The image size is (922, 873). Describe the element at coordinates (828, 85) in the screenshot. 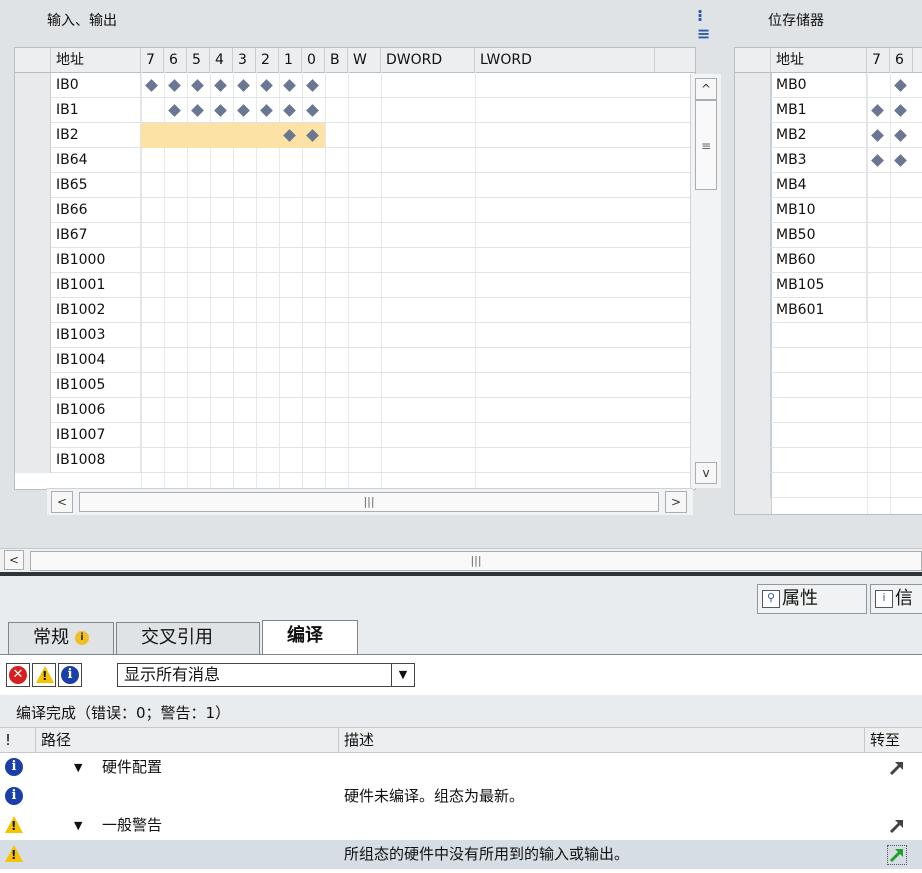

I see `table-row: MB0` at that location.